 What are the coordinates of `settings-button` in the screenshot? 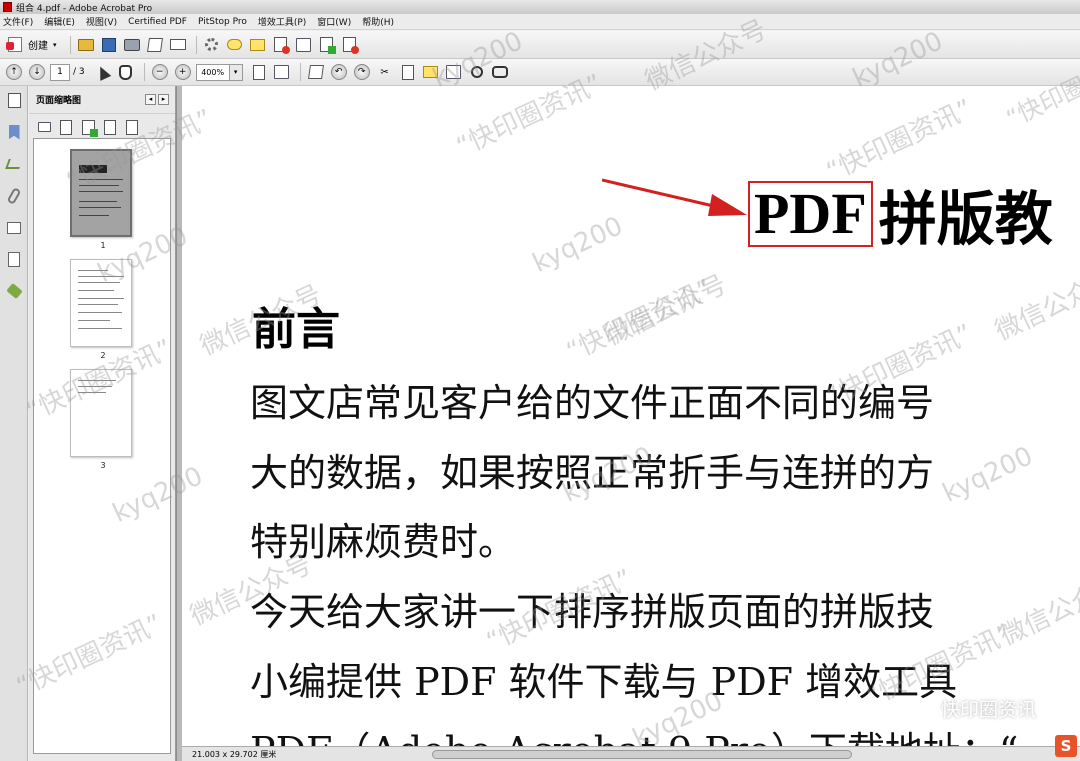 It's located at (212, 45).